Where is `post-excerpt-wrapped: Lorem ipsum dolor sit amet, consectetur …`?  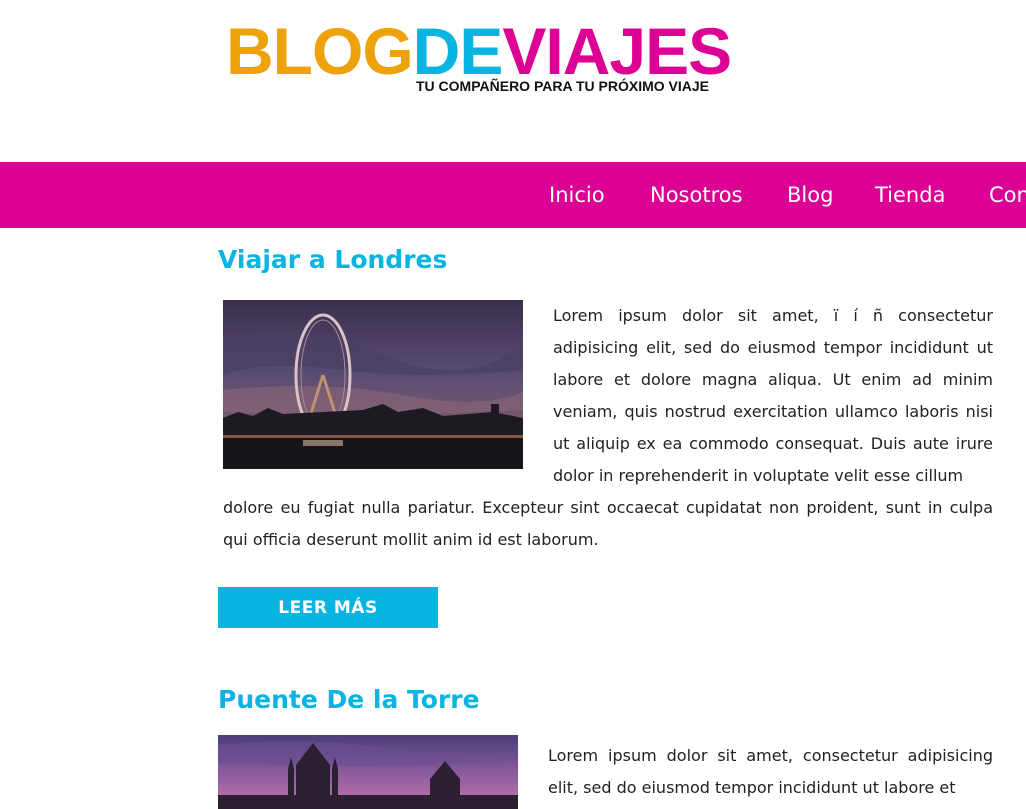
post-excerpt-wrapped: Lorem ipsum dolor sit amet, consectetur … is located at coordinates (770, 771).